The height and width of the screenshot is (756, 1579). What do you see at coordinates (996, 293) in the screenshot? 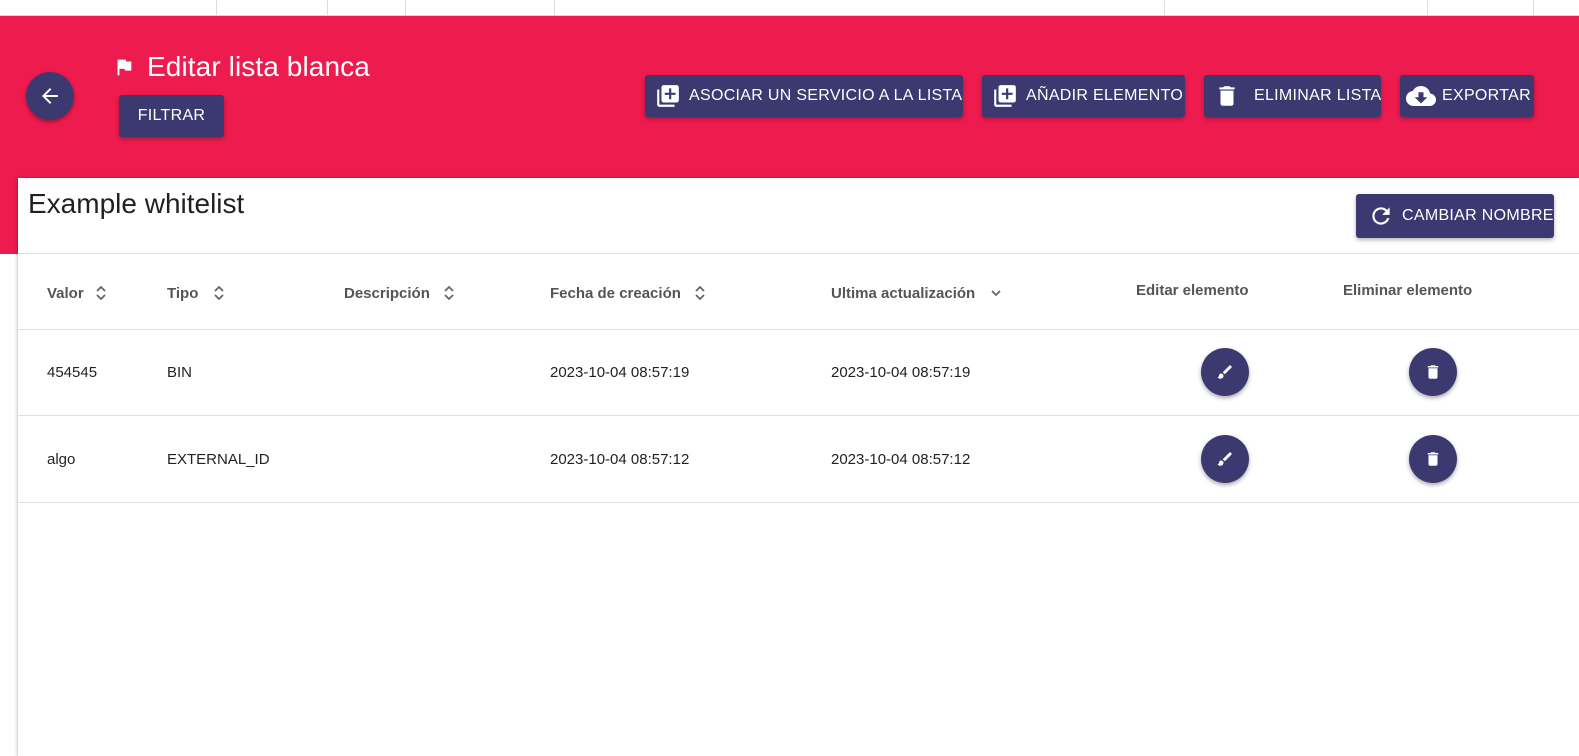
I see `sort-desc-icon` at bounding box center [996, 293].